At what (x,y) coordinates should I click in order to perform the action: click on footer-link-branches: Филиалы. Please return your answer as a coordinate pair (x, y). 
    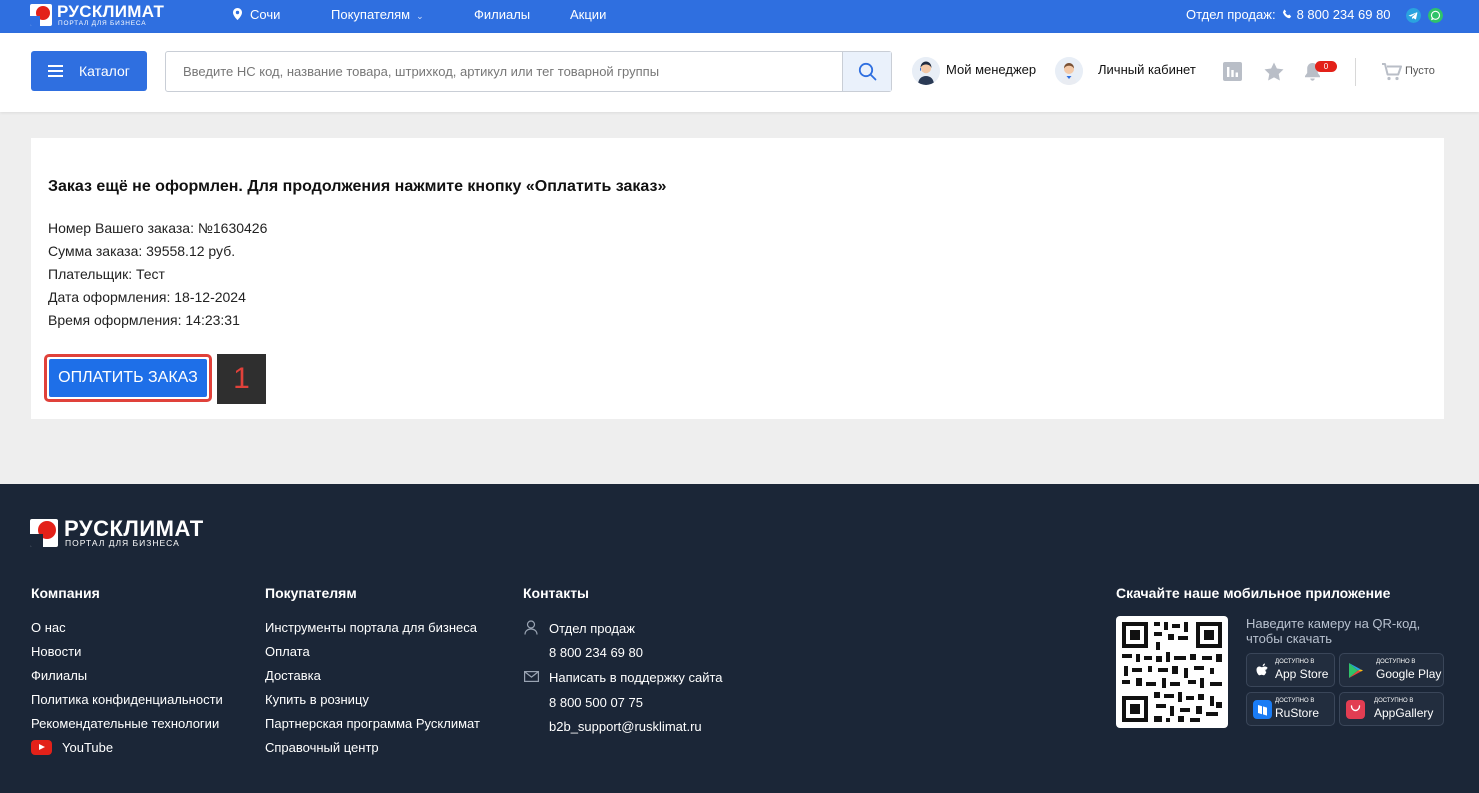
    Looking at the image, I should click on (59, 675).